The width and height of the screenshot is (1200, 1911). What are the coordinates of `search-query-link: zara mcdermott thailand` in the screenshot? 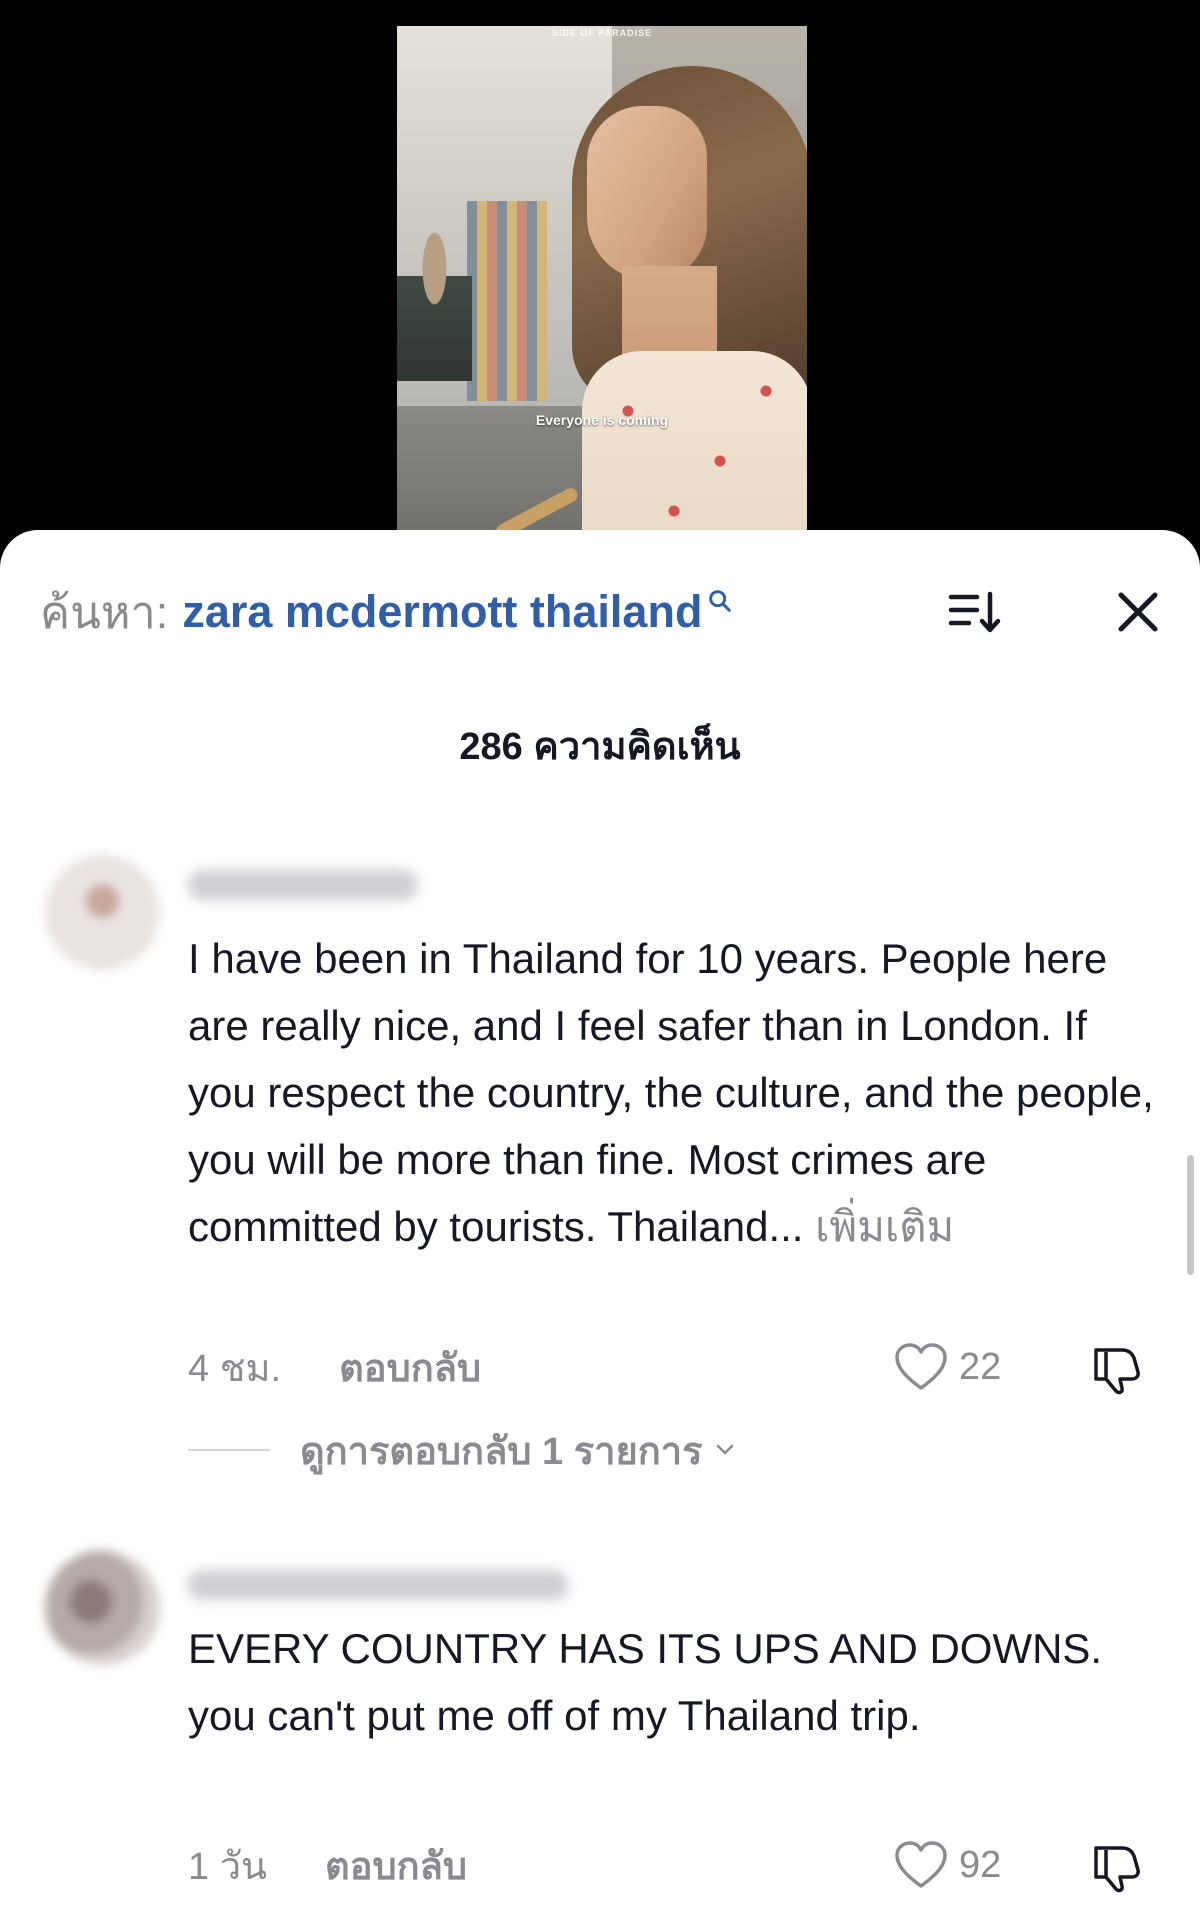 It's located at (442, 612).